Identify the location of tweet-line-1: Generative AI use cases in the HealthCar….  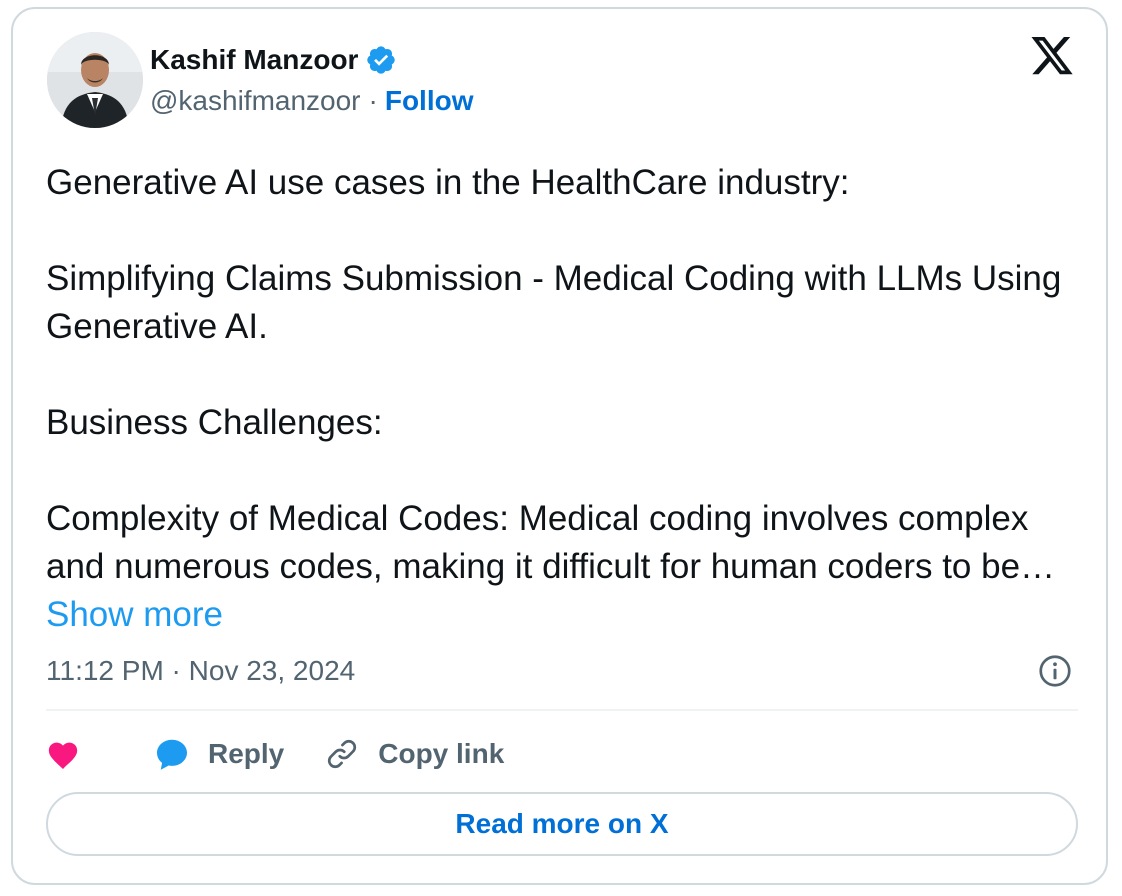
(448, 182).